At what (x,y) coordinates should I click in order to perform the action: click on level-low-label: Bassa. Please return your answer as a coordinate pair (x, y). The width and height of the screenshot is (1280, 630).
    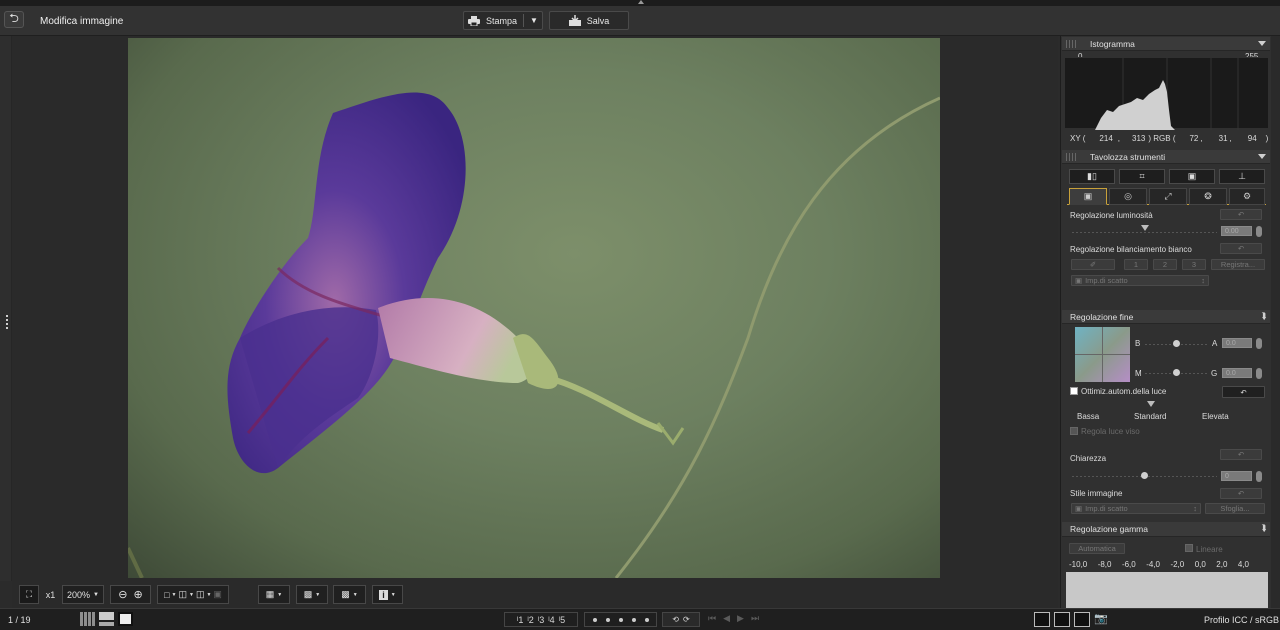
    Looking at the image, I should click on (1088, 416).